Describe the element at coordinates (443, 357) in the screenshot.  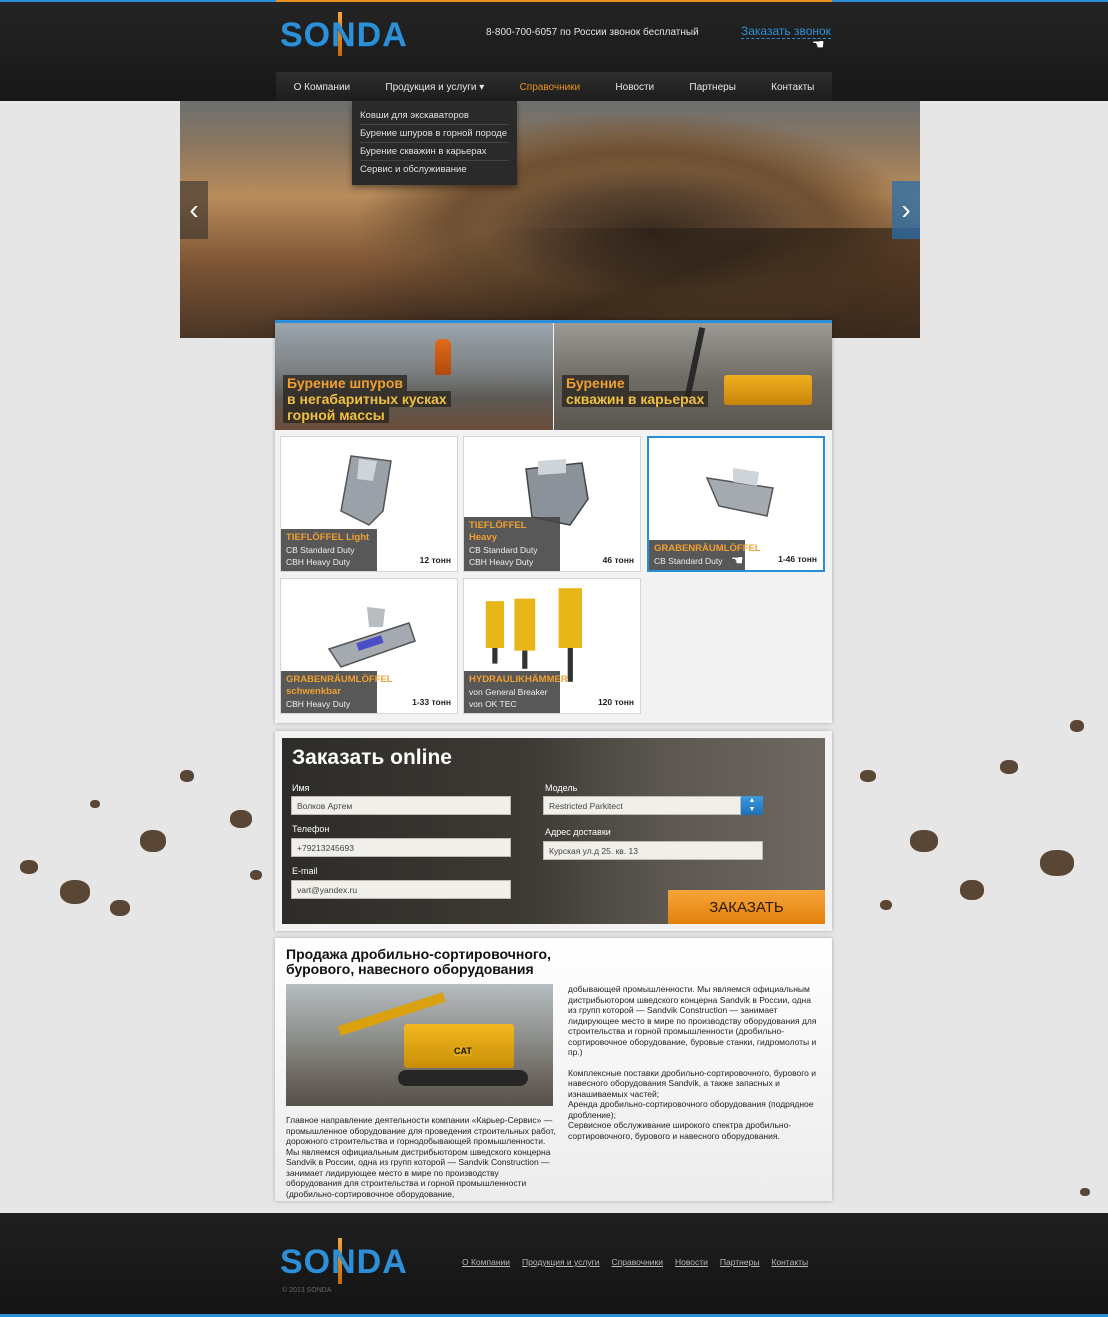
I see `worker-figure` at that location.